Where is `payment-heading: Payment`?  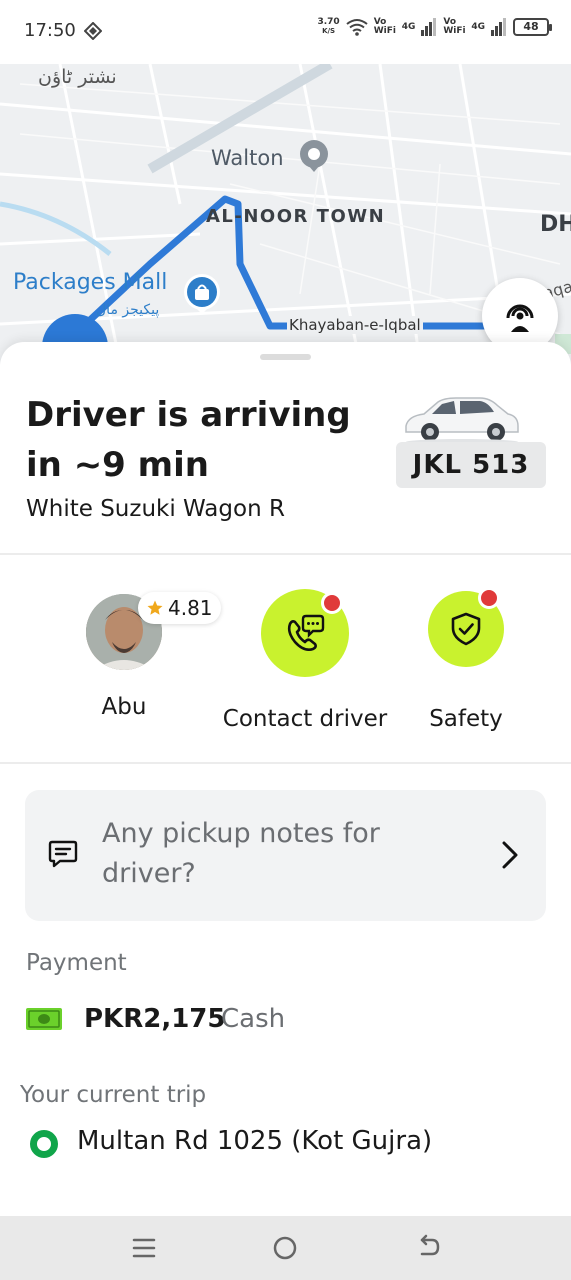
payment-heading: Payment is located at coordinates (76, 963).